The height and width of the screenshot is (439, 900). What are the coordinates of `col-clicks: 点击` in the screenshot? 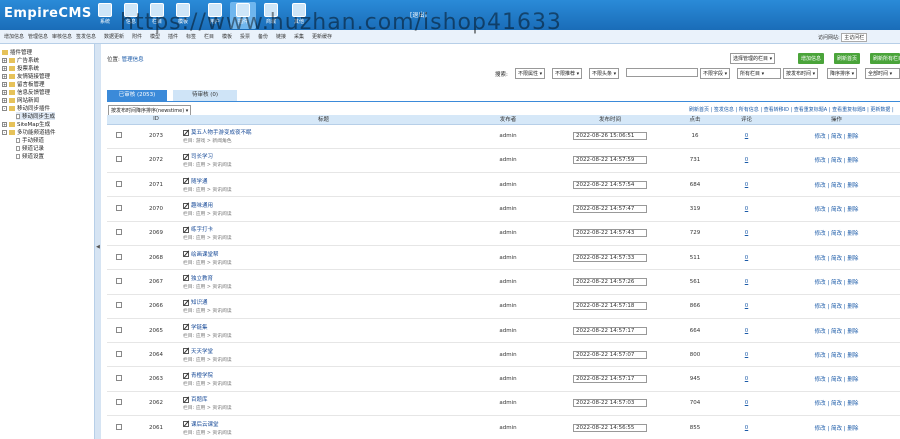 It's located at (695, 120).